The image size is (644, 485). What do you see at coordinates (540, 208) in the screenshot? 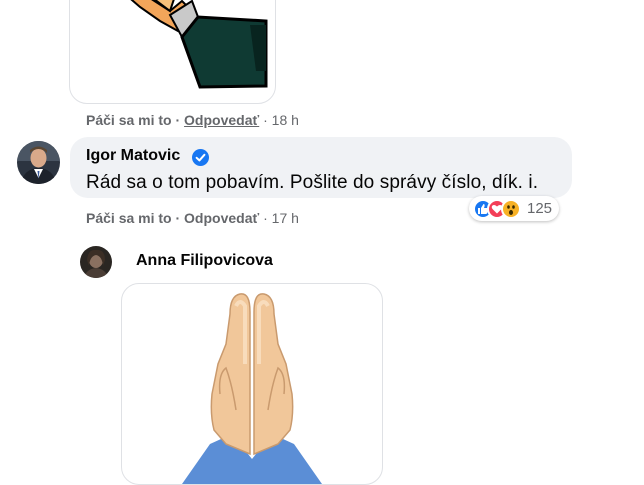
I see `reaction-count: 125` at bounding box center [540, 208].